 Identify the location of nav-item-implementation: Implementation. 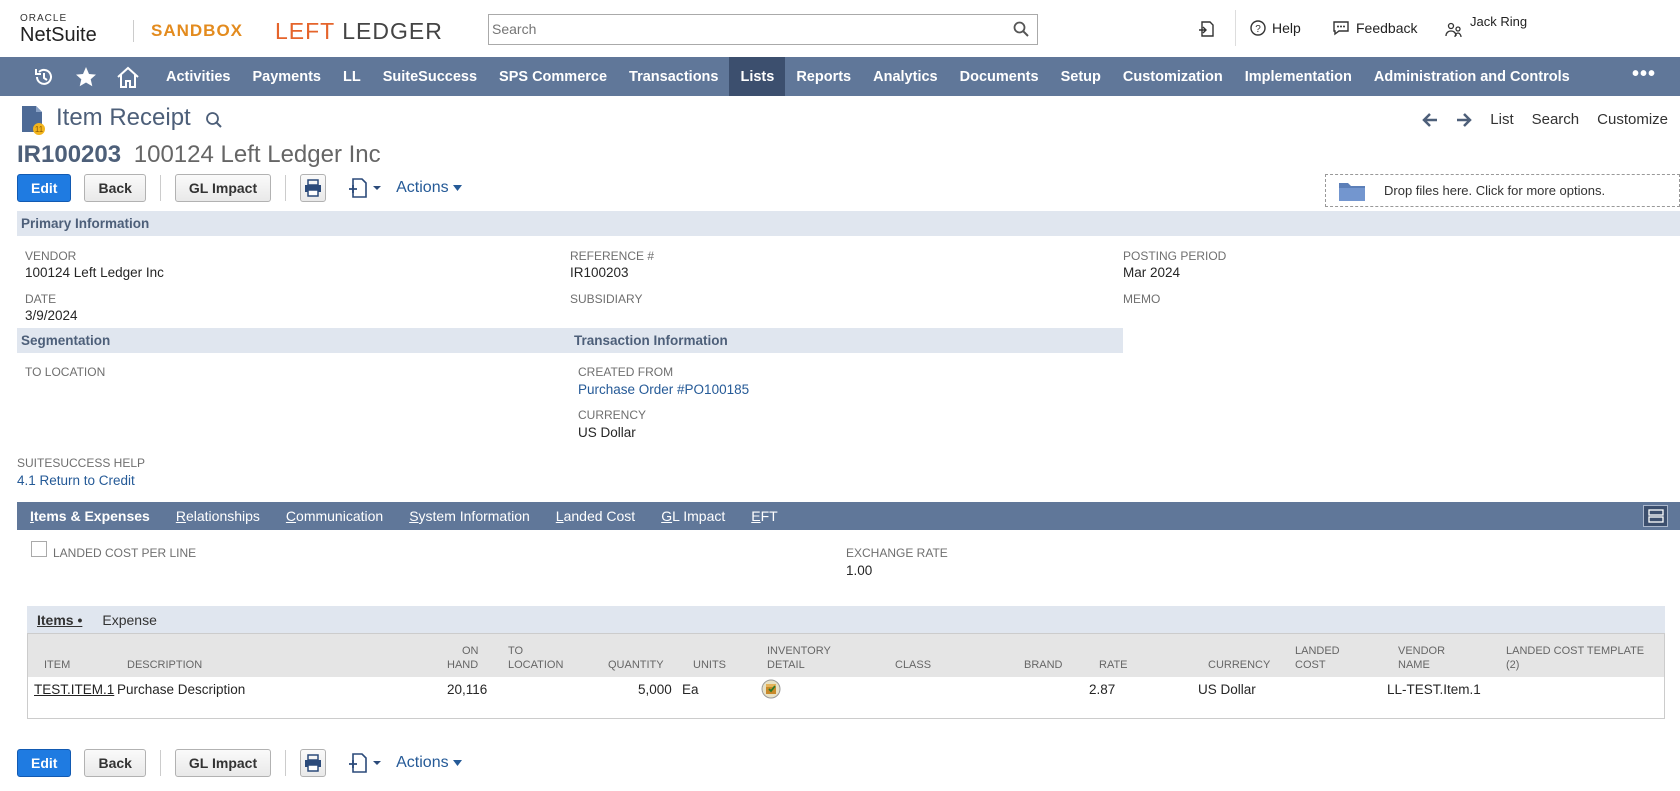
(1298, 76).